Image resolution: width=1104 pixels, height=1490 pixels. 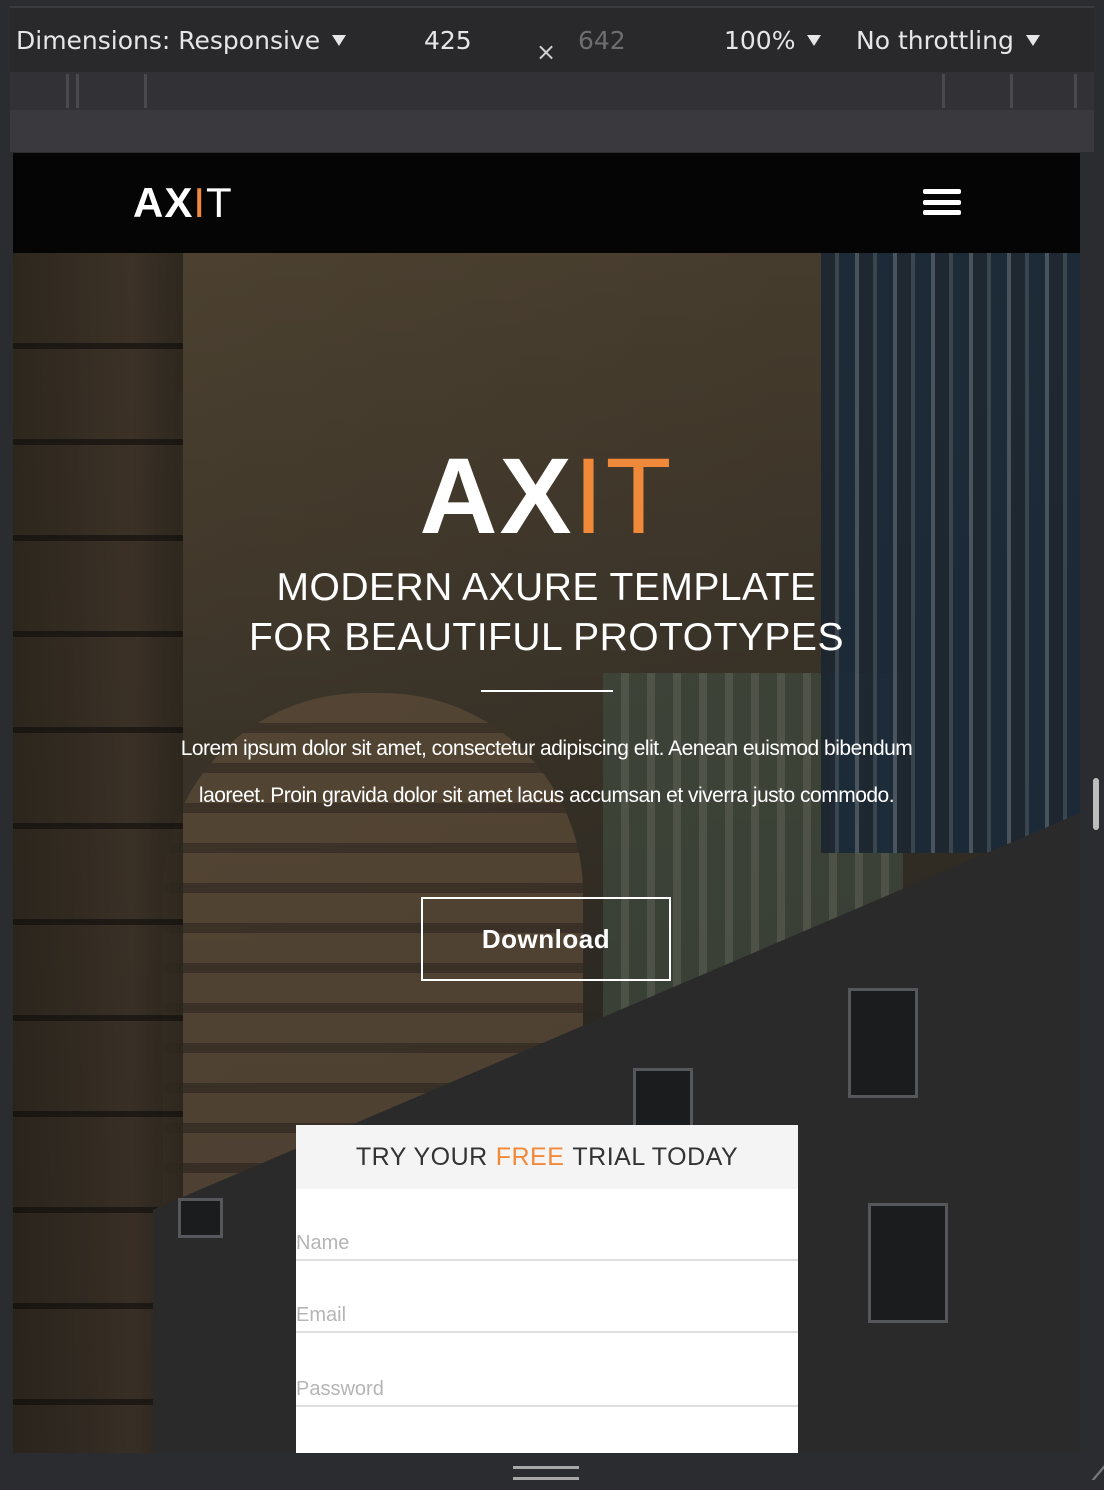 What do you see at coordinates (448, 40) in the screenshot?
I see `width-input: 425` at bounding box center [448, 40].